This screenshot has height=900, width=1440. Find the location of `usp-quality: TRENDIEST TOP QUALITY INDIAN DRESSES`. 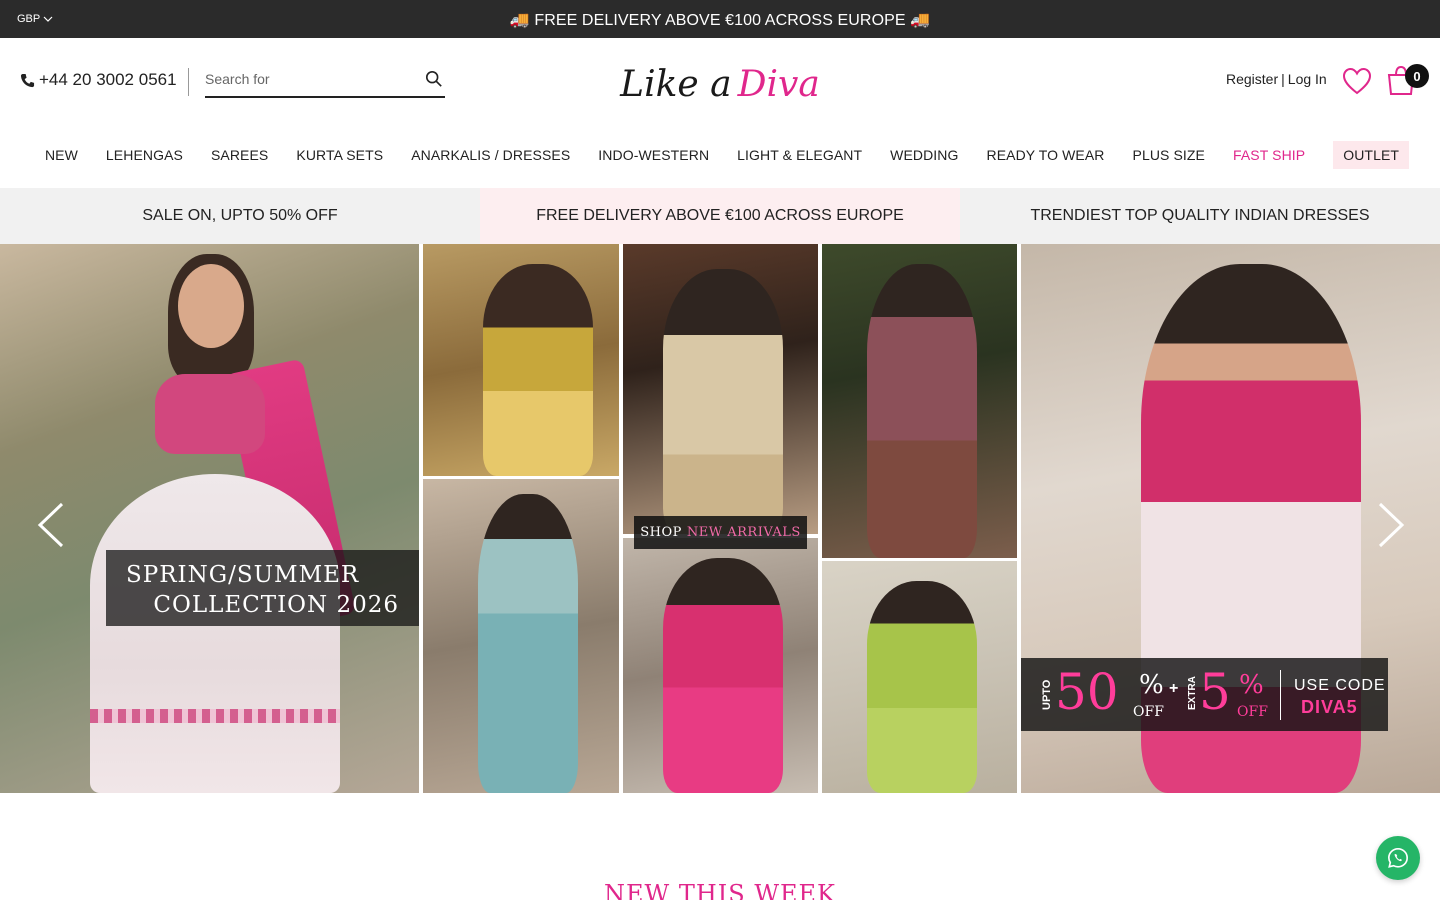

usp-quality: TRENDIEST TOP QUALITY INDIAN DRESSES is located at coordinates (1200, 216).